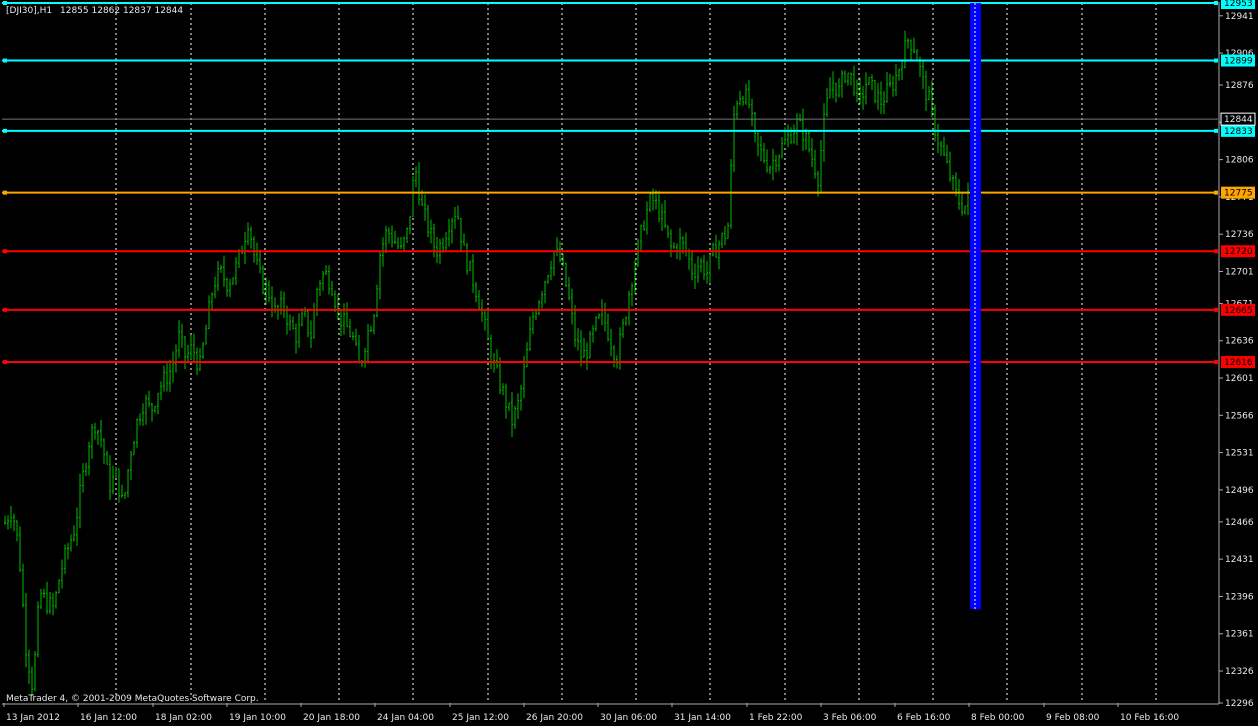 This screenshot has width=1258, height=726. Describe the element at coordinates (1239, 86) in the screenshot. I see `y-tick-label: 12876` at that location.